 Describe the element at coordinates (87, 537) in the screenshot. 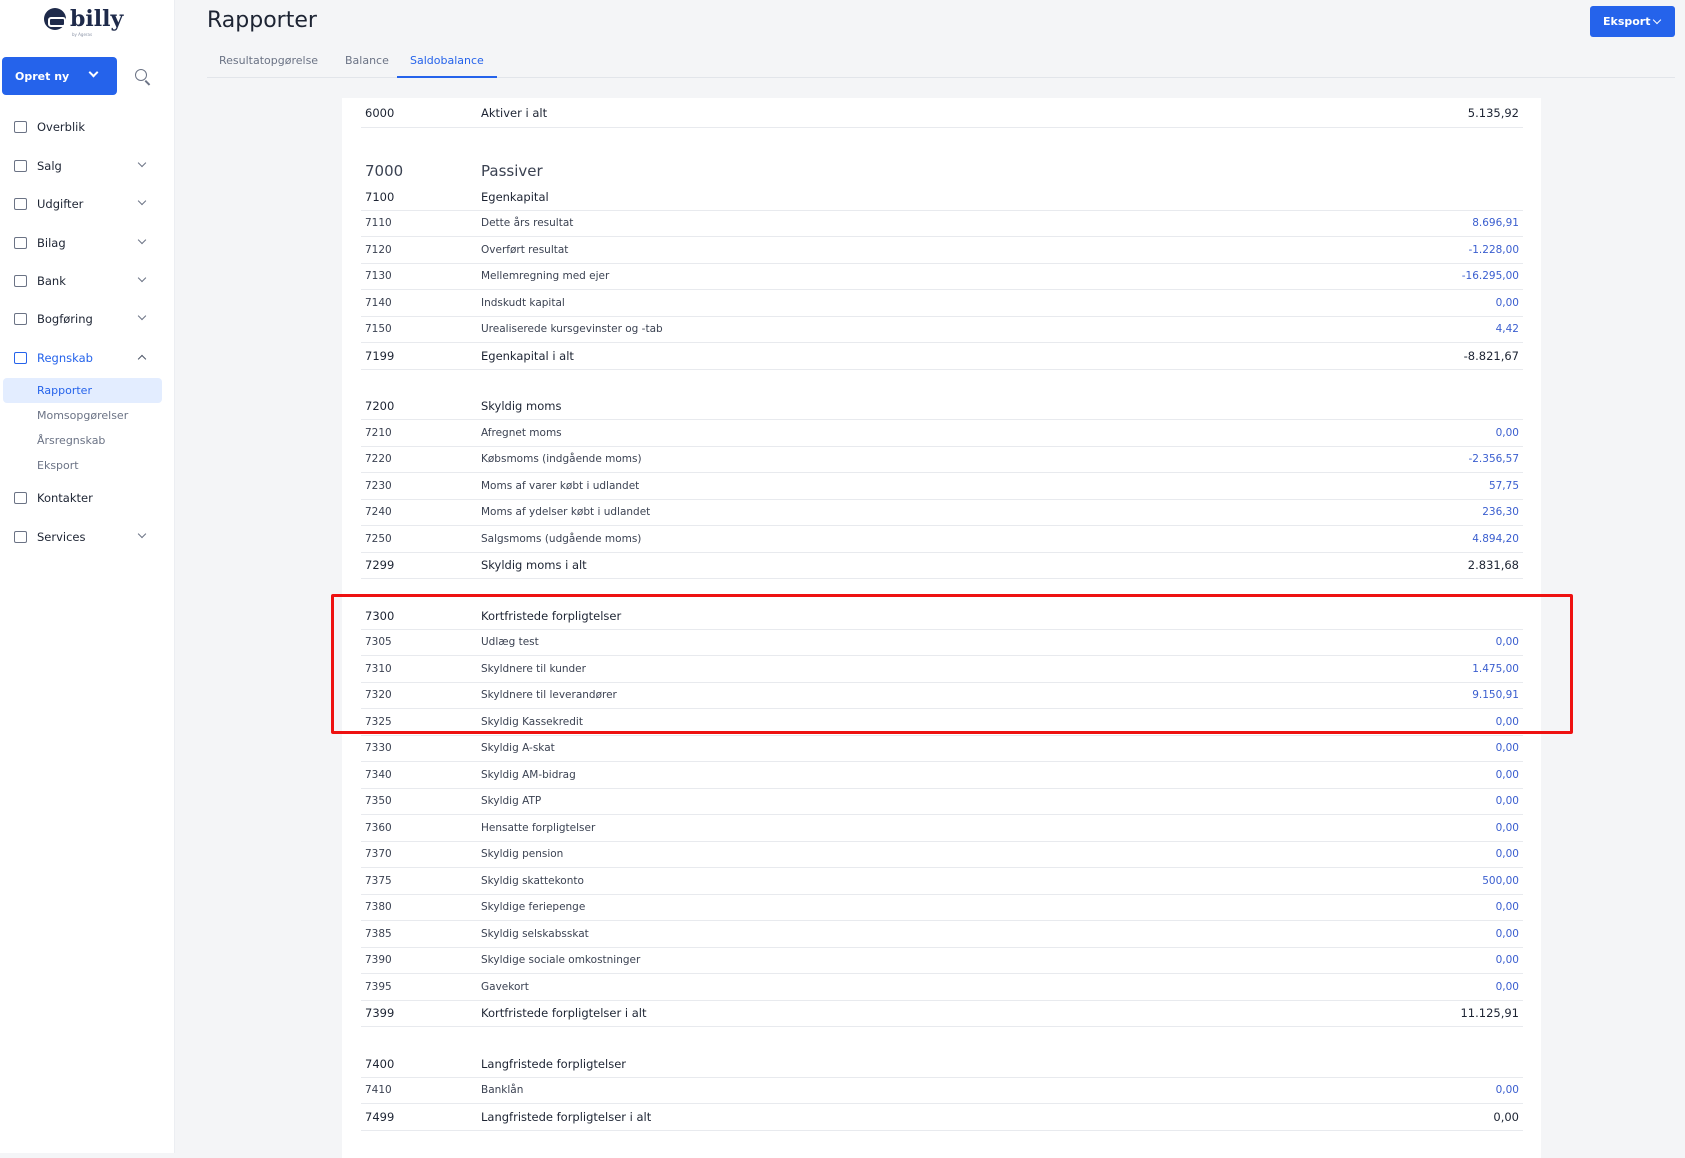

I see `sidebar-item-services: Services` at that location.